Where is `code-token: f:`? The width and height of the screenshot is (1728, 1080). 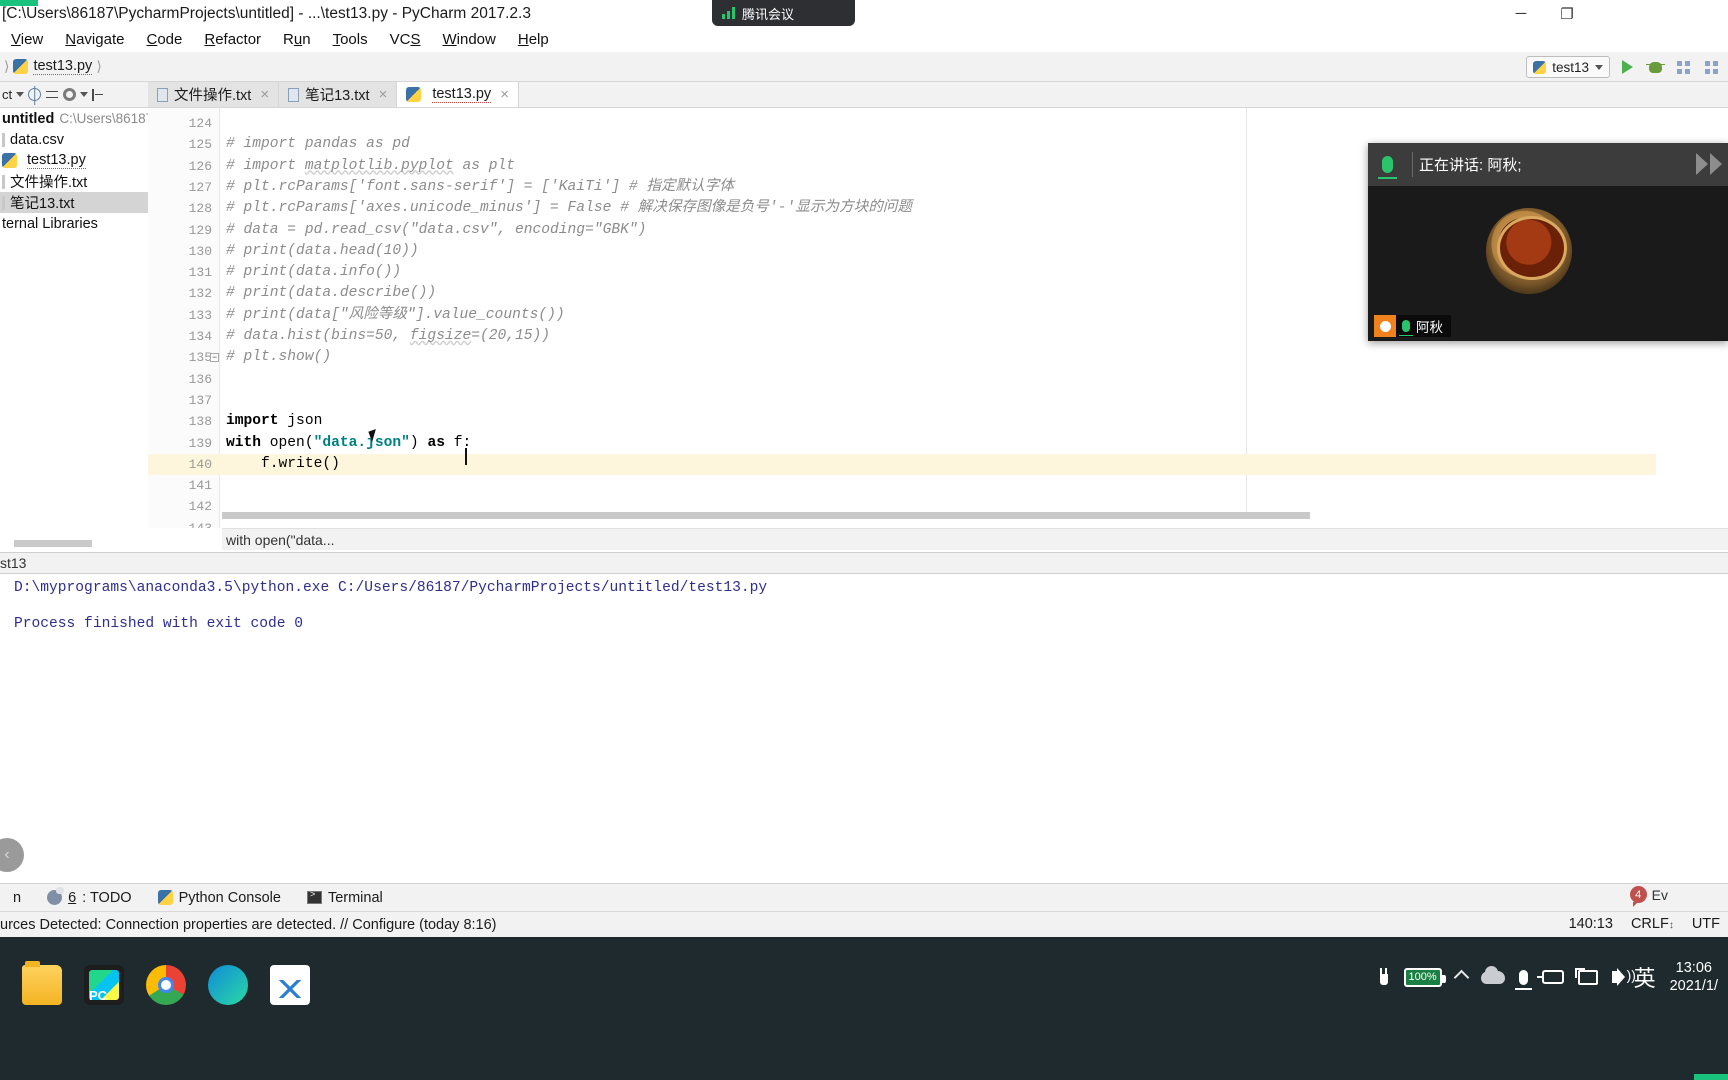
code-token: f: is located at coordinates (458, 442).